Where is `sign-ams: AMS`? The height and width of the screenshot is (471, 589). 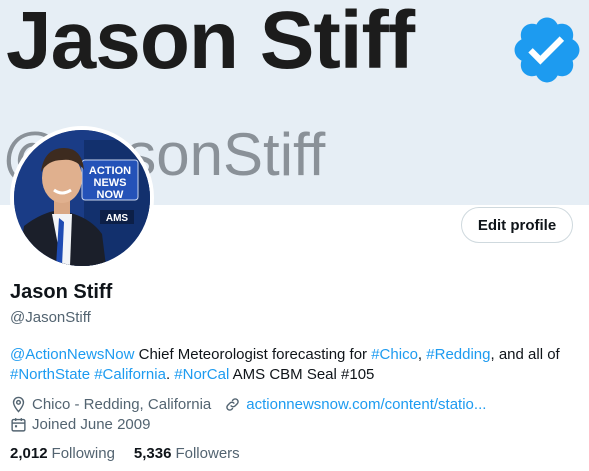 sign-ams: AMS is located at coordinates (117, 218).